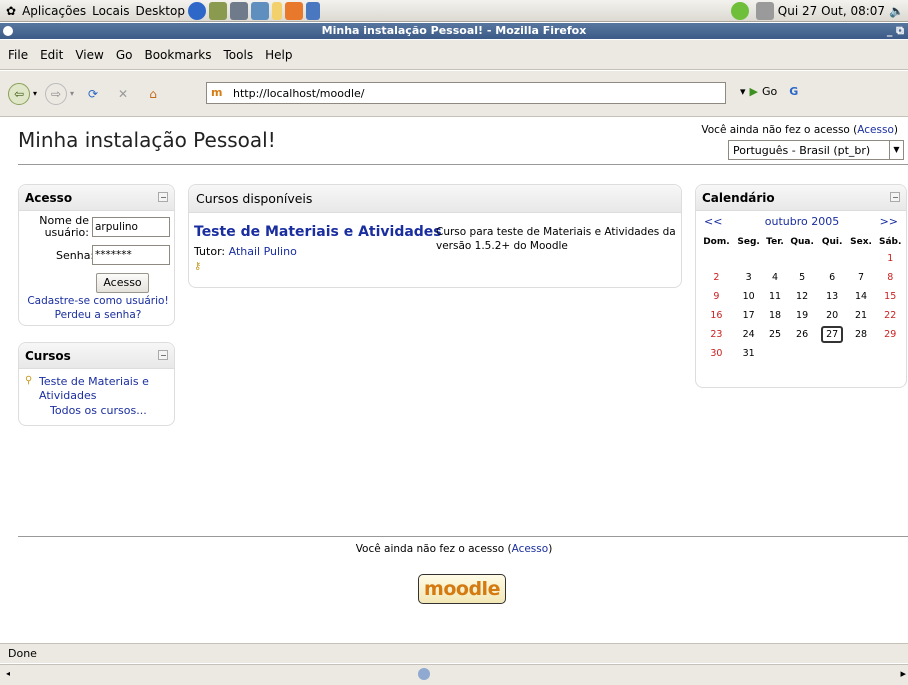 The width and height of the screenshot is (908, 685). I want to click on menu-edit: Edit, so click(51, 55).